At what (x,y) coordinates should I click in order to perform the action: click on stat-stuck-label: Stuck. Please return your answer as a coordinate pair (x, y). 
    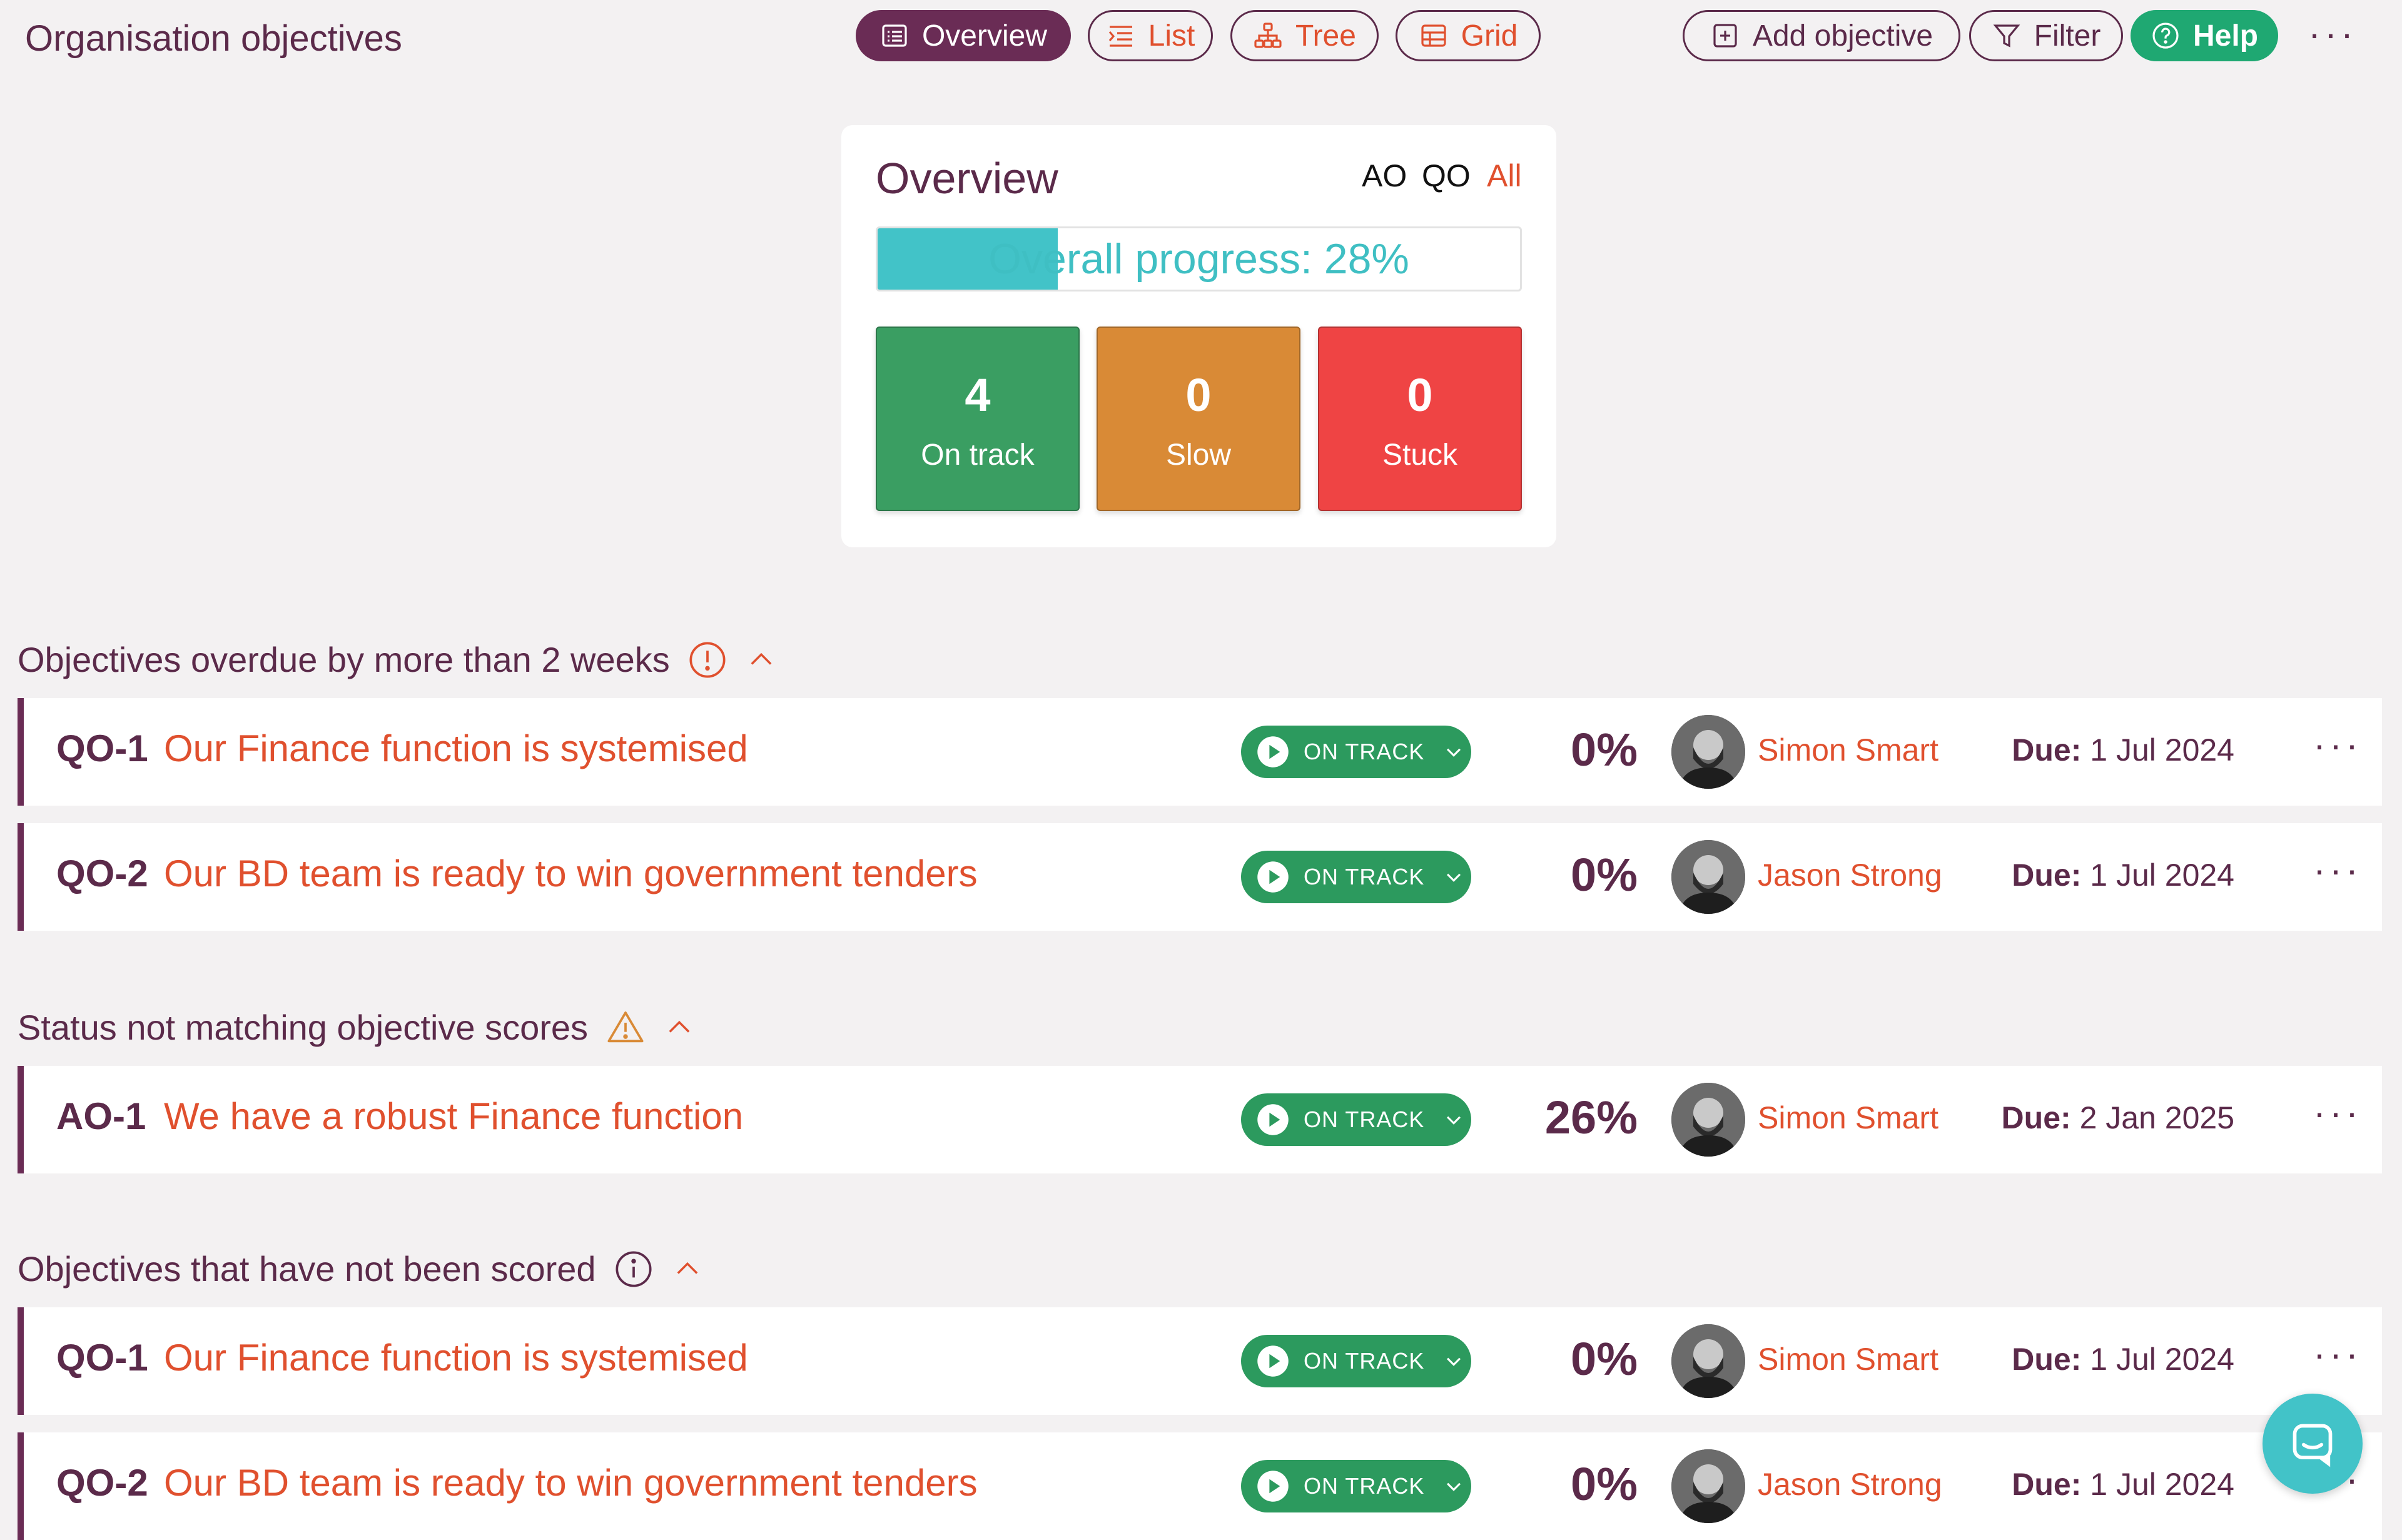
    Looking at the image, I should click on (1420, 455).